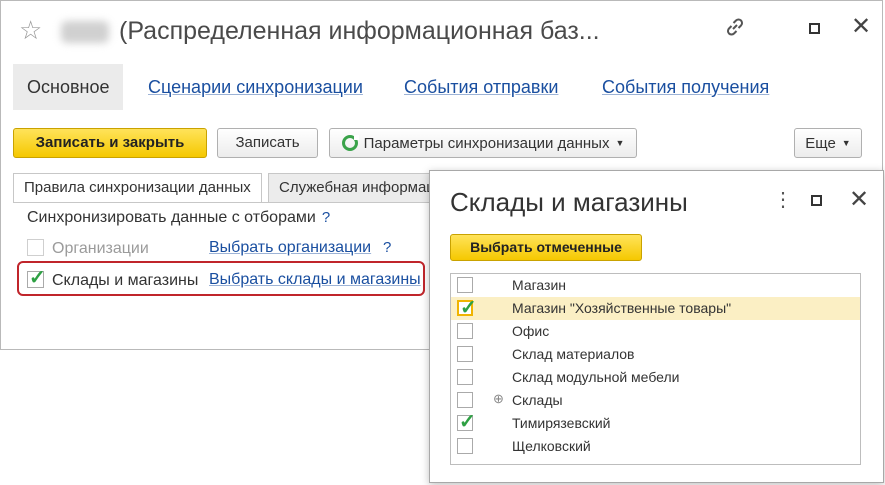  What do you see at coordinates (655, 354) in the screenshot?
I see `list-item: Склад материалов` at bounding box center [655, 354].